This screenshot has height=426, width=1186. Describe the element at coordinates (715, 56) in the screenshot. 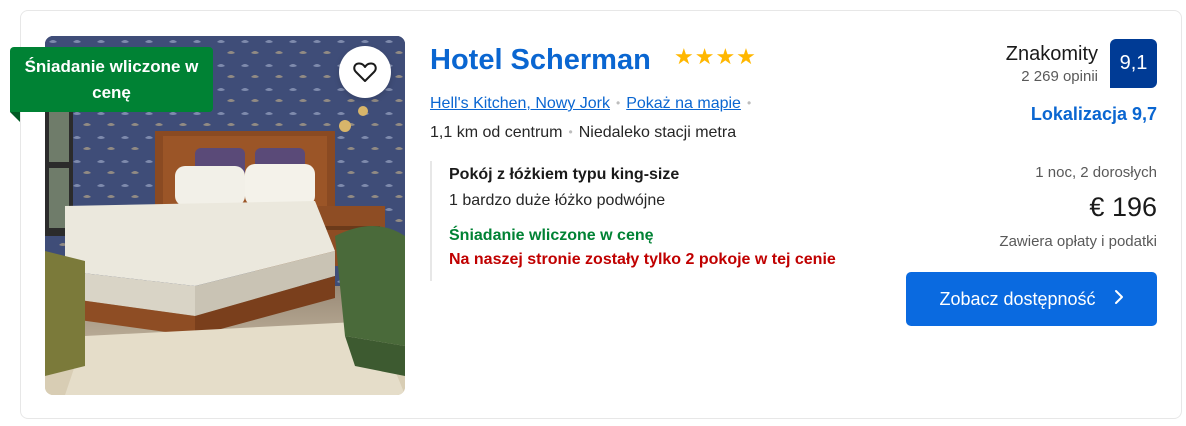

I see `star-rating: ★★★★` at that location.